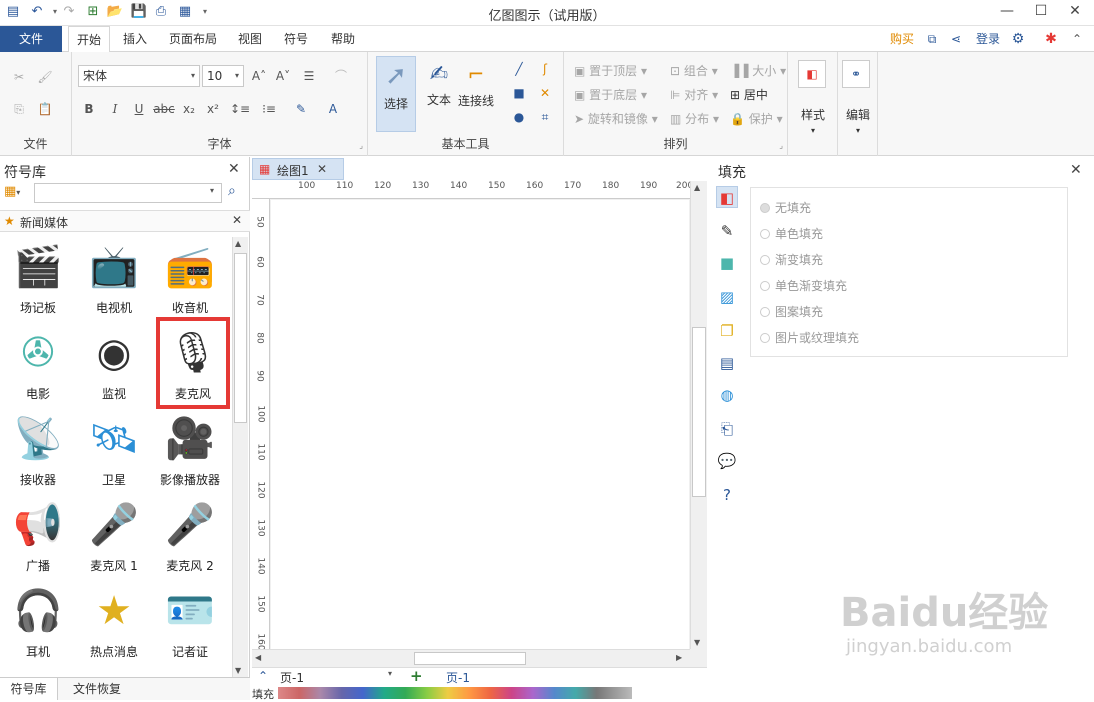 The width and height of the screenshot is (1094, 702). I want to click on horizontal-scrollbar: ◀ ▶, so click(471, 658).